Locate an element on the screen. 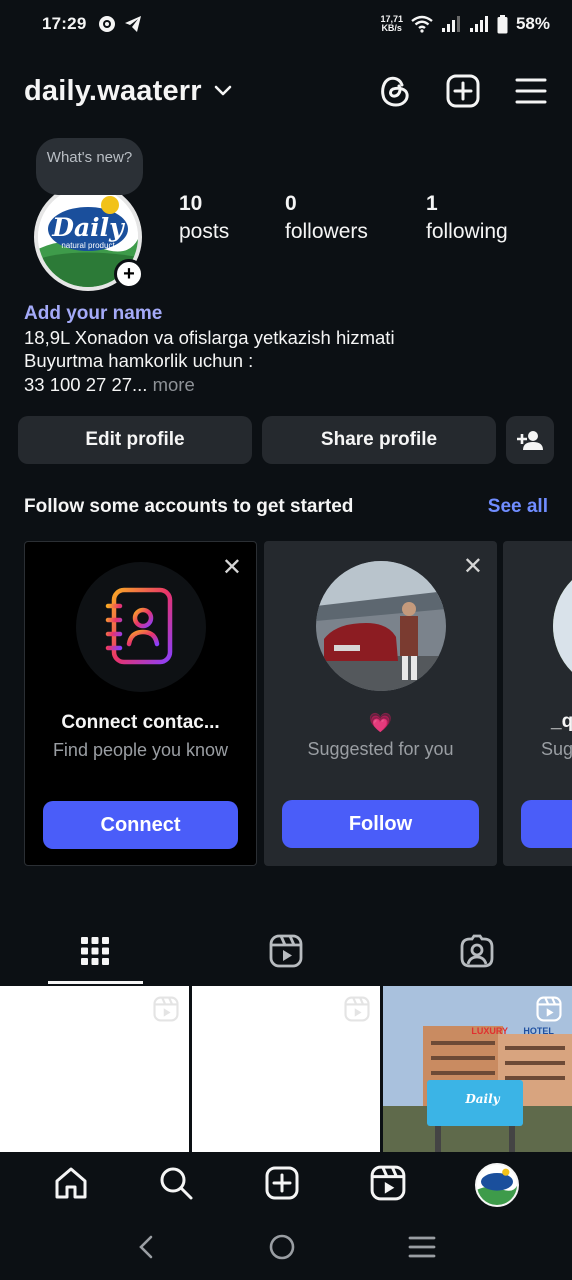  grid-icon is located at coordinates (95, 951).